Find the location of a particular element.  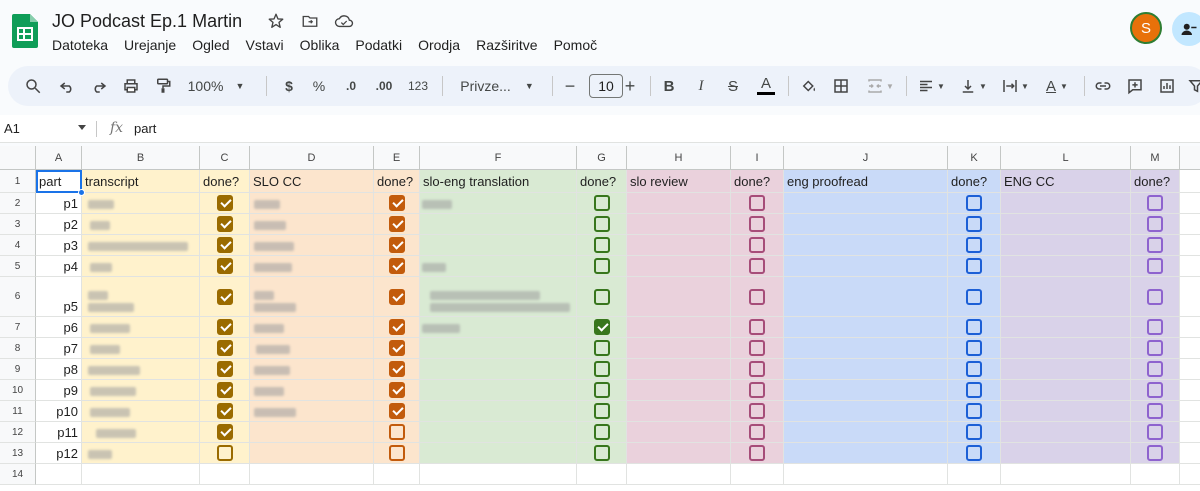

star-icon is located at coordinates (276, 21).